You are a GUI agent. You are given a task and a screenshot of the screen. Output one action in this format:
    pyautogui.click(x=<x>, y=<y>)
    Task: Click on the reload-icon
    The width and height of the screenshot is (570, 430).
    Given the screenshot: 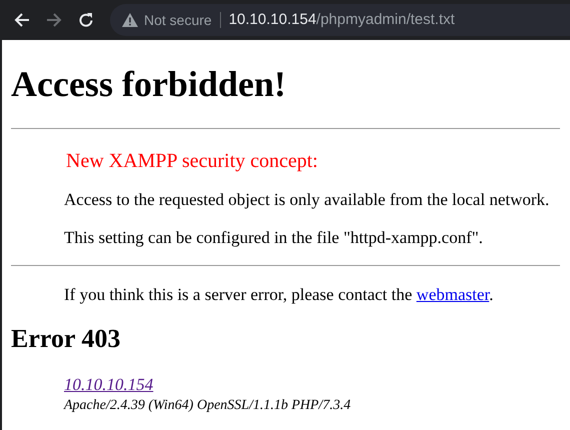 What is the action you would take?
    pyautogui.click(x=86, y=20)
    